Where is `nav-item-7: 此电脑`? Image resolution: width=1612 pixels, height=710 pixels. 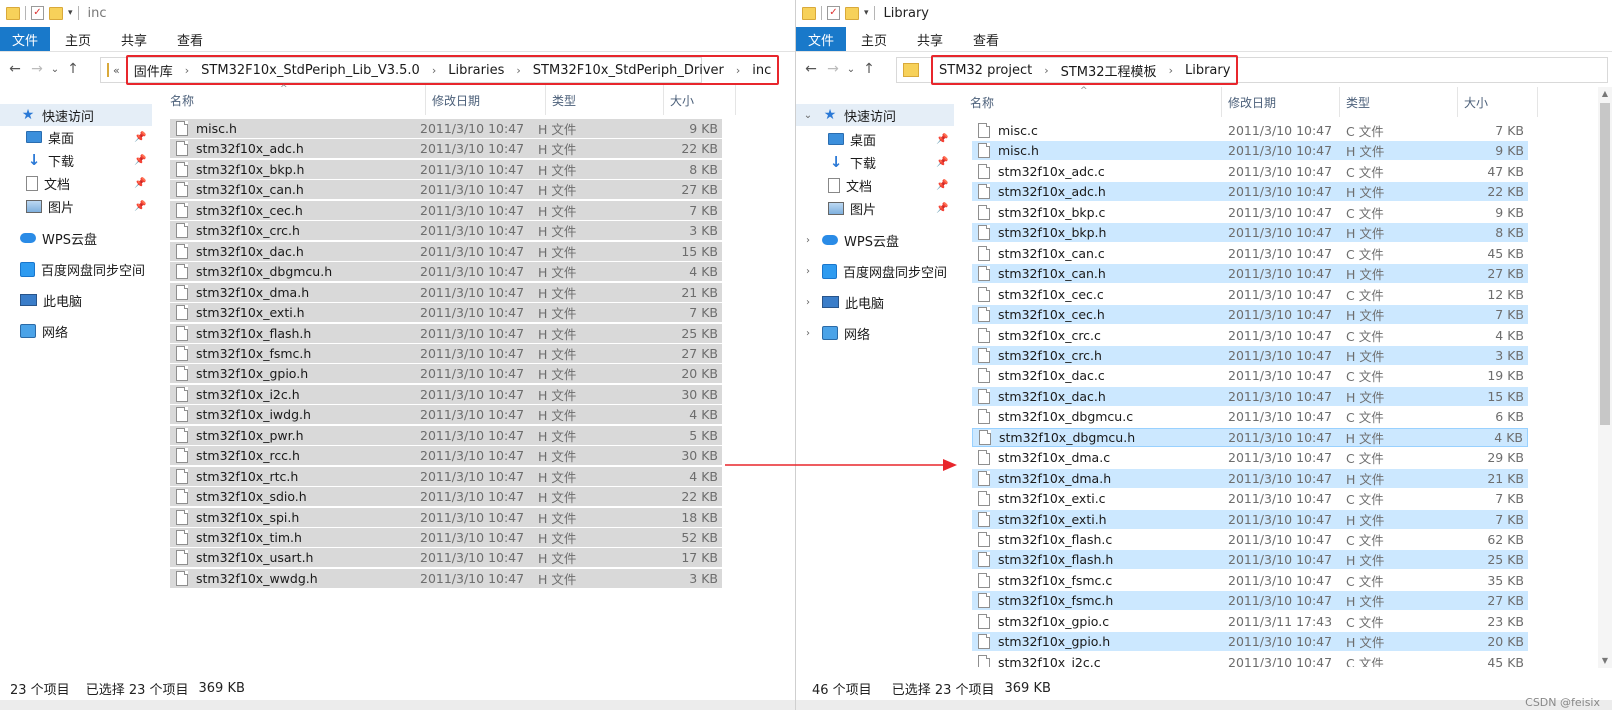
nav-item-7: 此电脑 is located at coordinates (76, 300).